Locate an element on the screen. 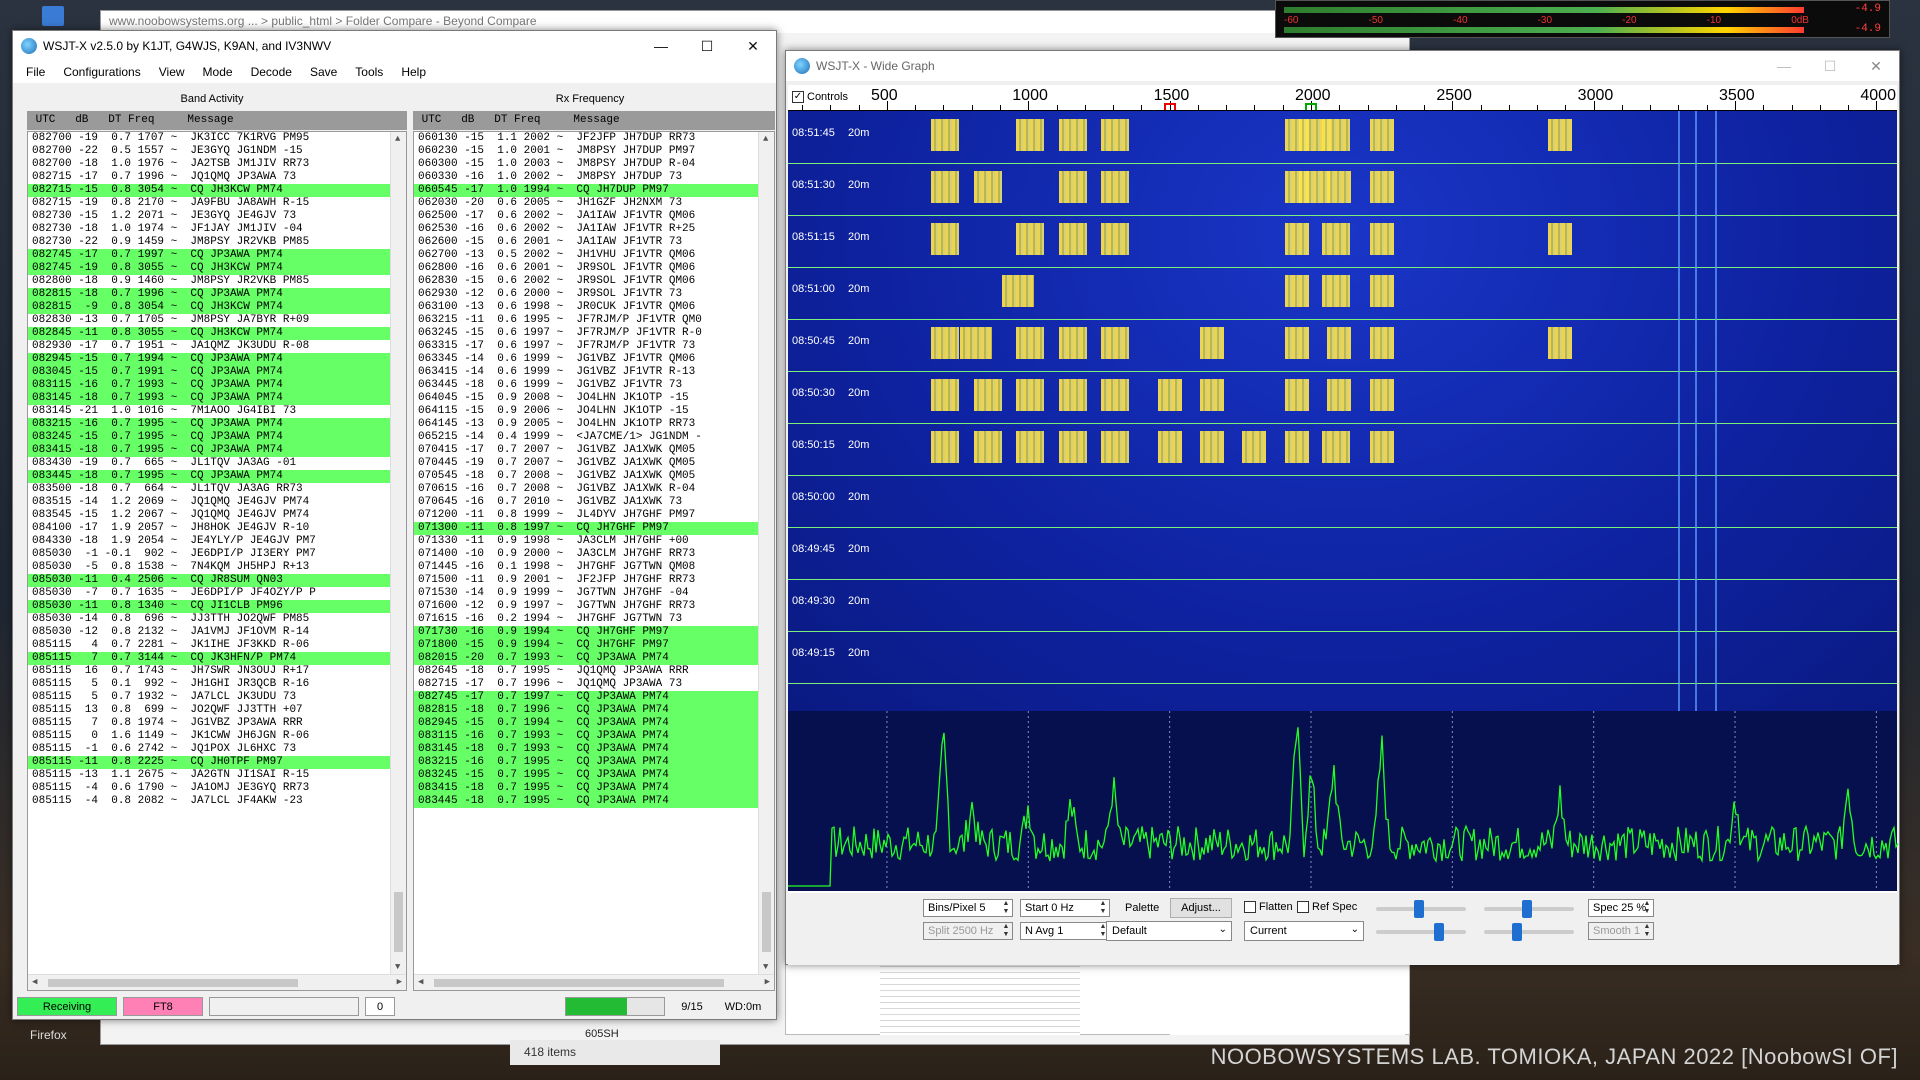  decode-row: 082945 -15 0.7 1994 ~ CQ JP3AWA PM74 is located at coordinates (209, 359).